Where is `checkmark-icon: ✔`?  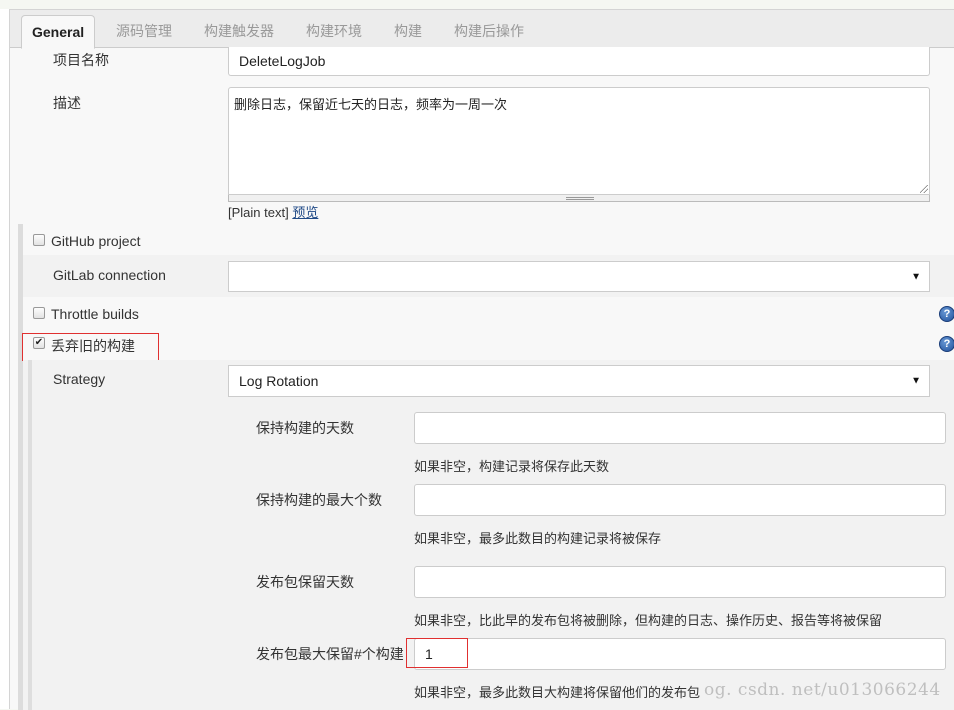
checkmark-icon: ✔ is located at coordinates (39, 342).